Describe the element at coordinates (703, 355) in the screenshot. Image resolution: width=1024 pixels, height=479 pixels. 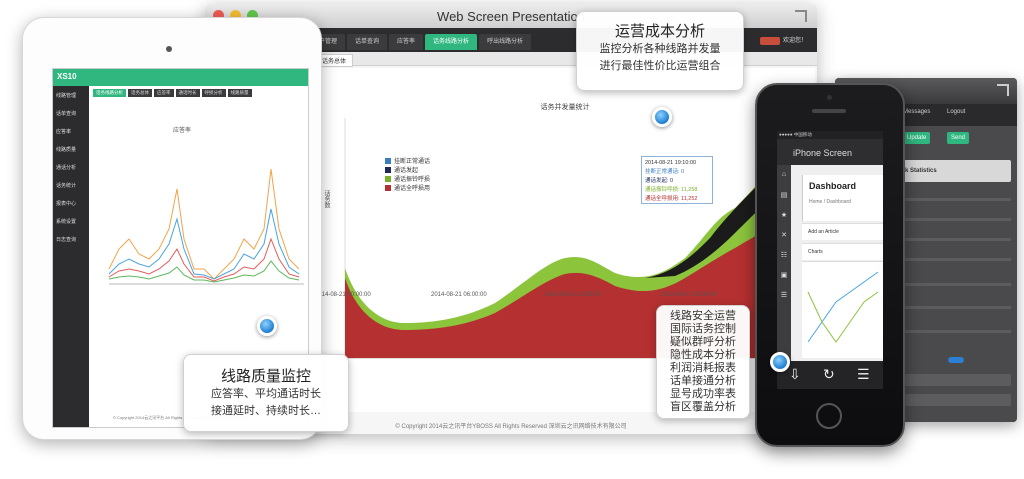
I see `callout-line: 隐性成本分析` at that location.